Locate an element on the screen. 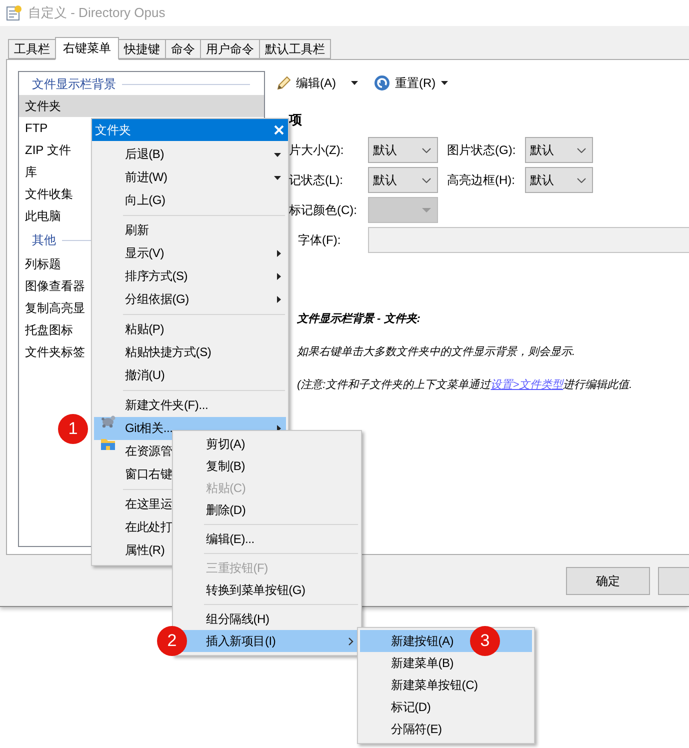  description-title: 文件显示栏背景 - 文件夹: is located at coordinates (359, 319).